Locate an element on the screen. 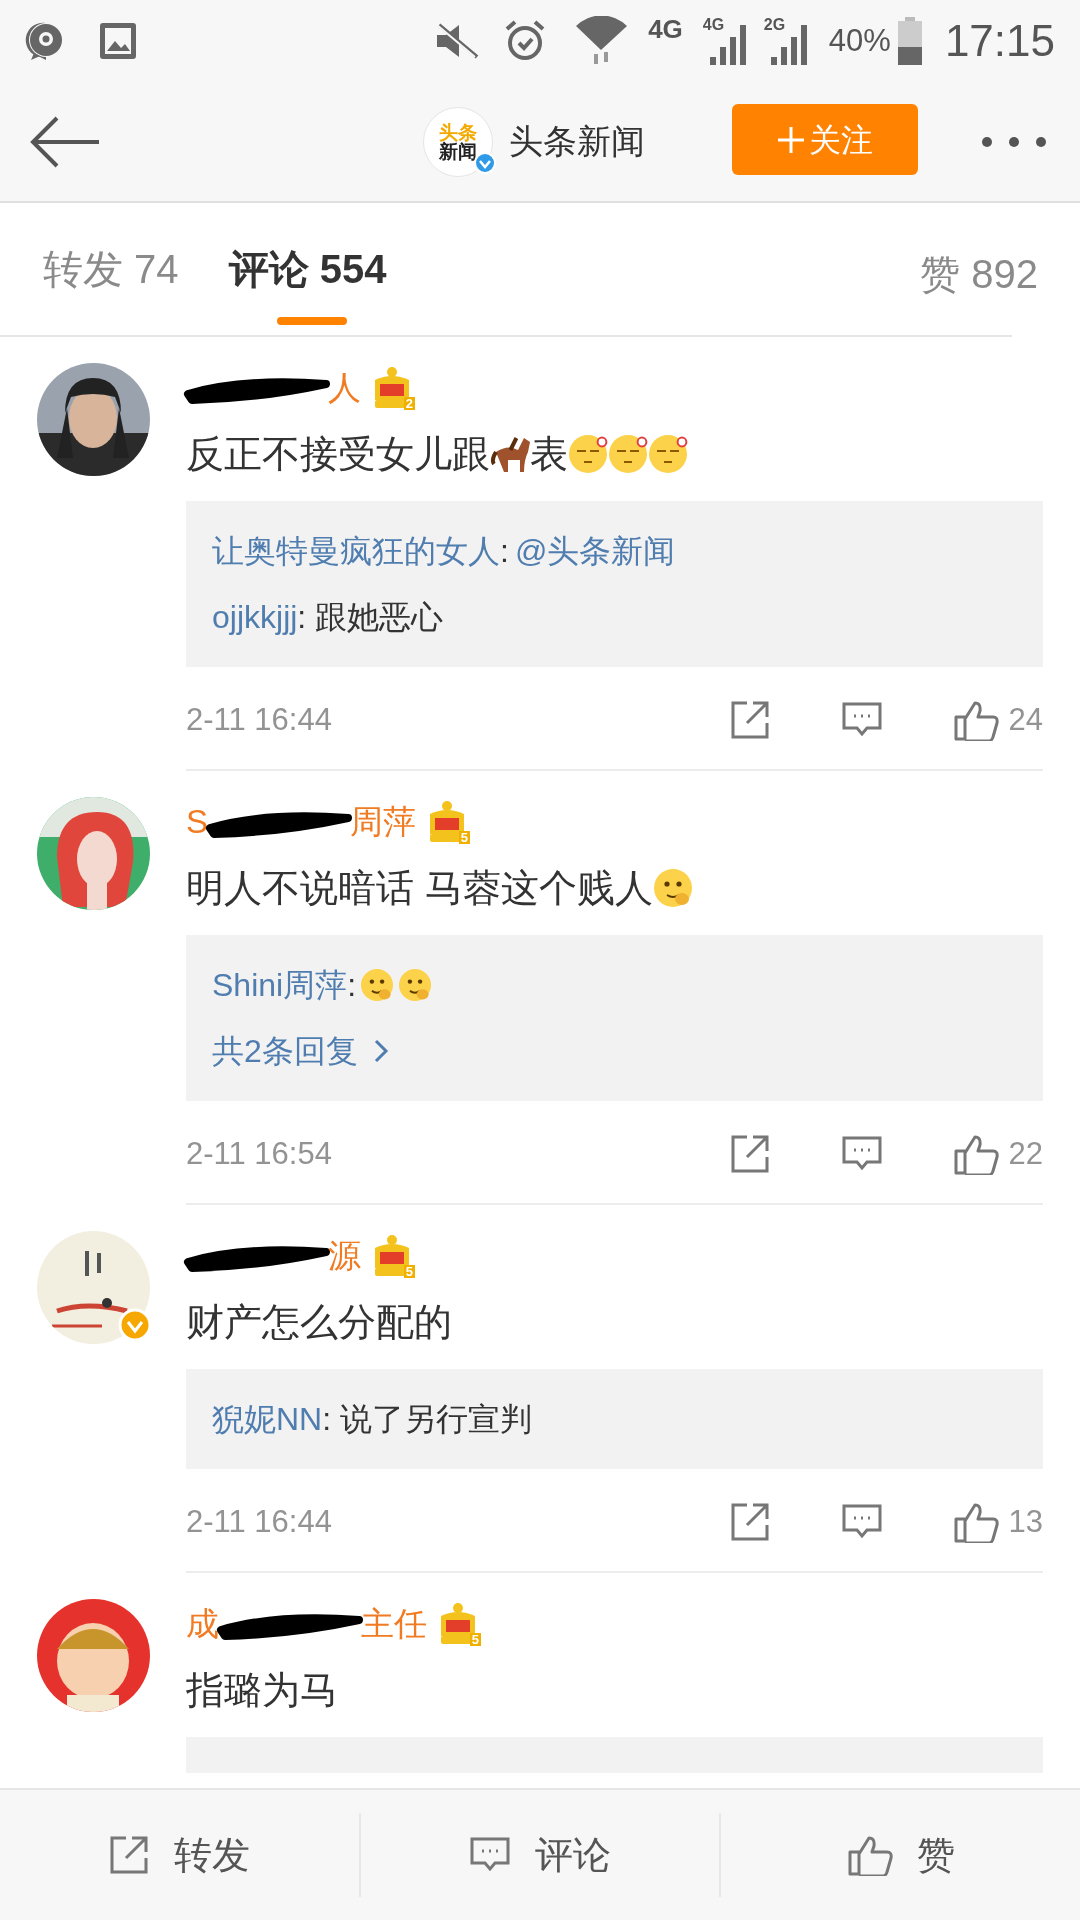  image-icon is located at coordinates (118, 41).